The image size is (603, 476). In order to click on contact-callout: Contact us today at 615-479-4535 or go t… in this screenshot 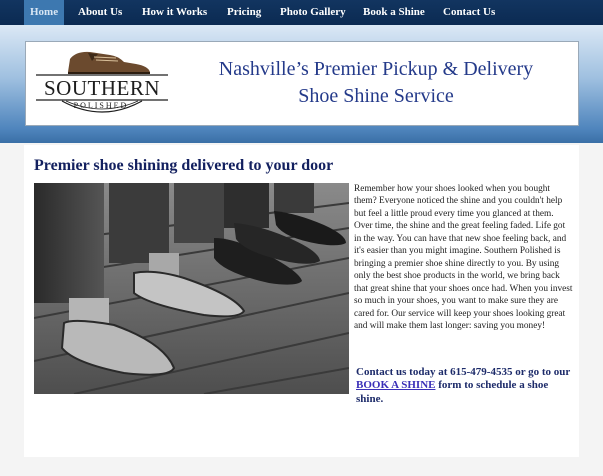, I will do `click(465, 386)`.